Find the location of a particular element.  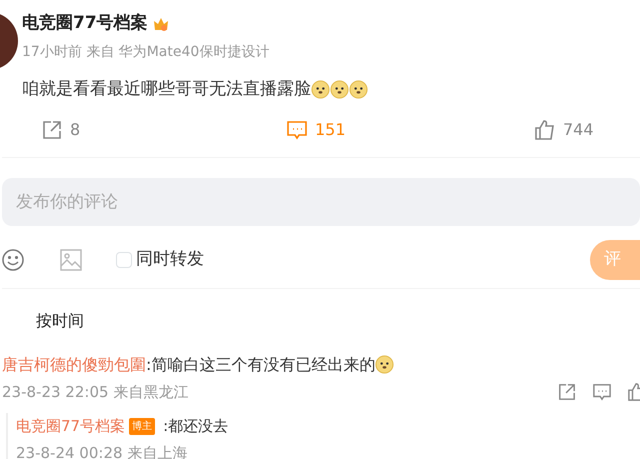

comment-count: 151 is located at coordinates (330, 130).